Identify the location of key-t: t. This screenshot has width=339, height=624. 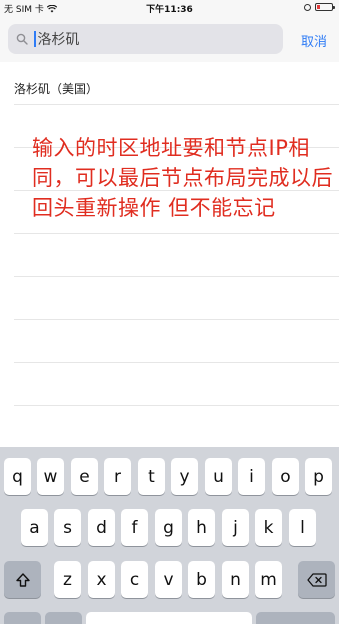
(151, 476).